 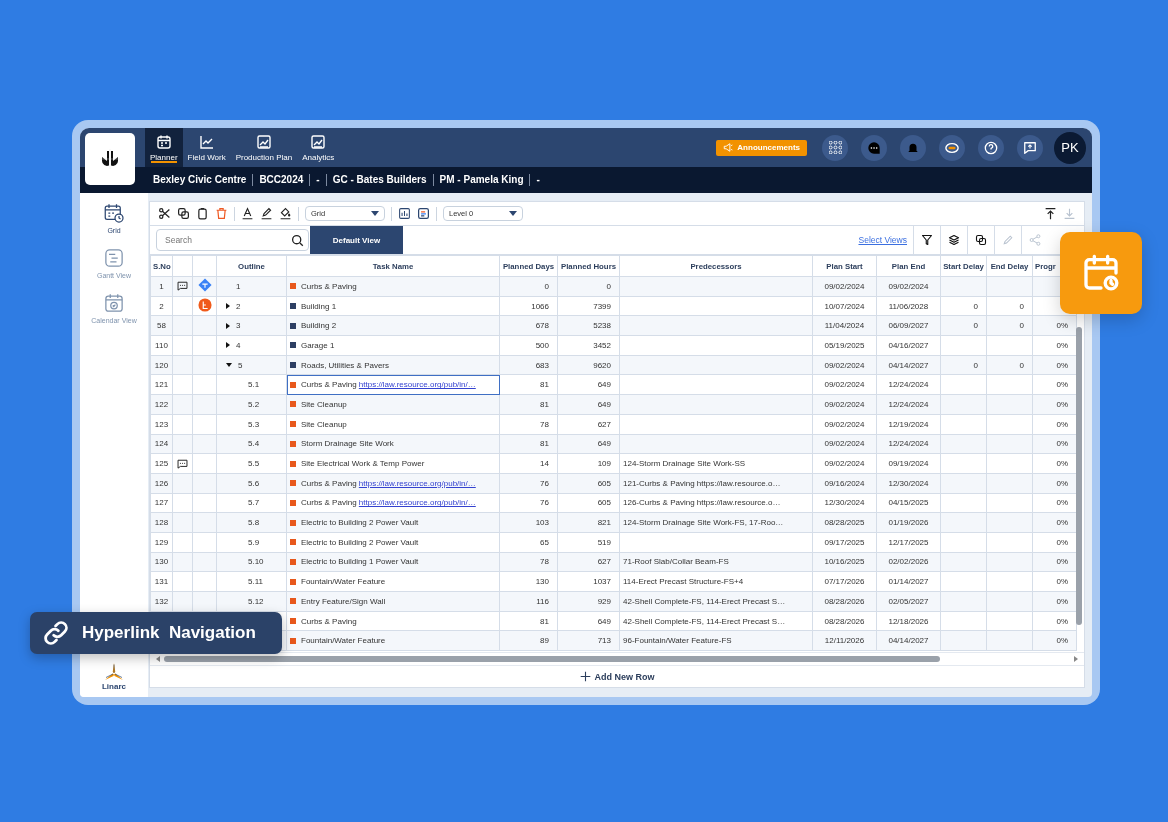 What do you see at coordinates (882, 240) in the screenshot?
I see `select-views-link: Select Views` at bounding box center [882, 240].